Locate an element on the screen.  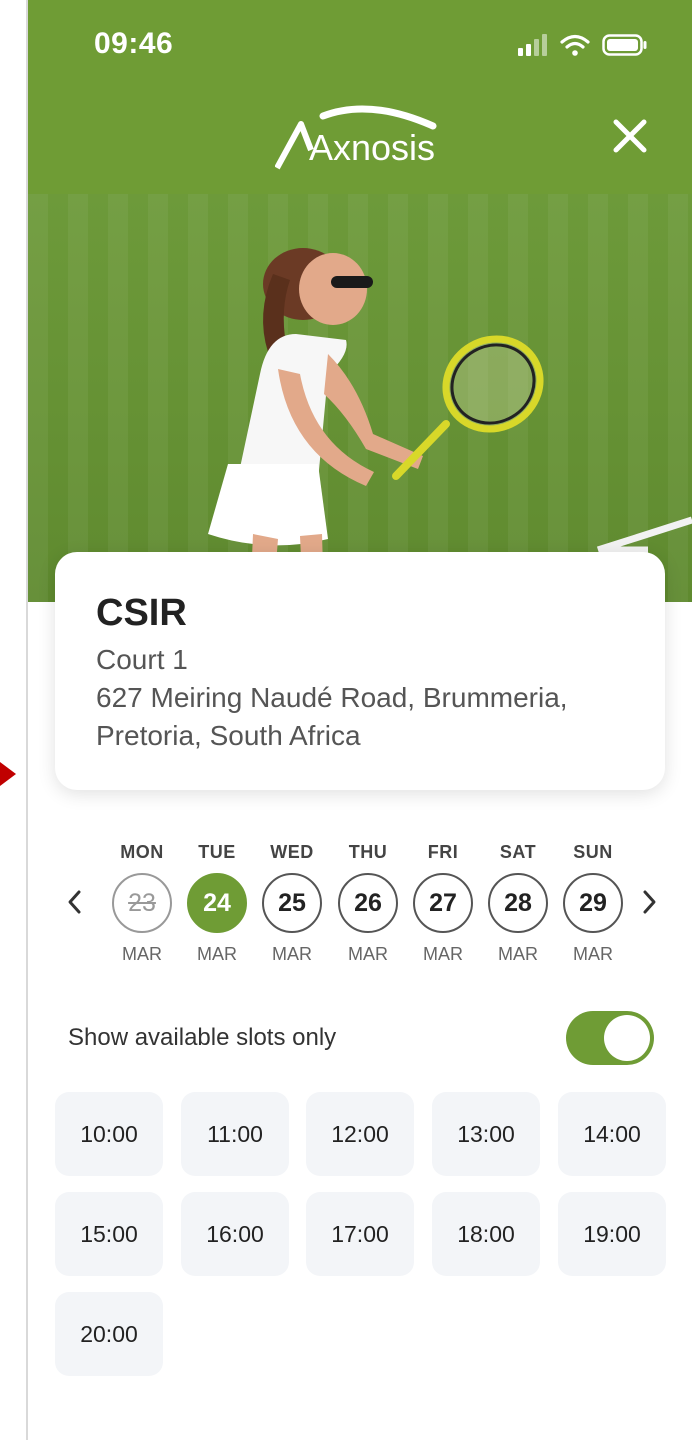
next-week-button is located at coordinates (649, 902).